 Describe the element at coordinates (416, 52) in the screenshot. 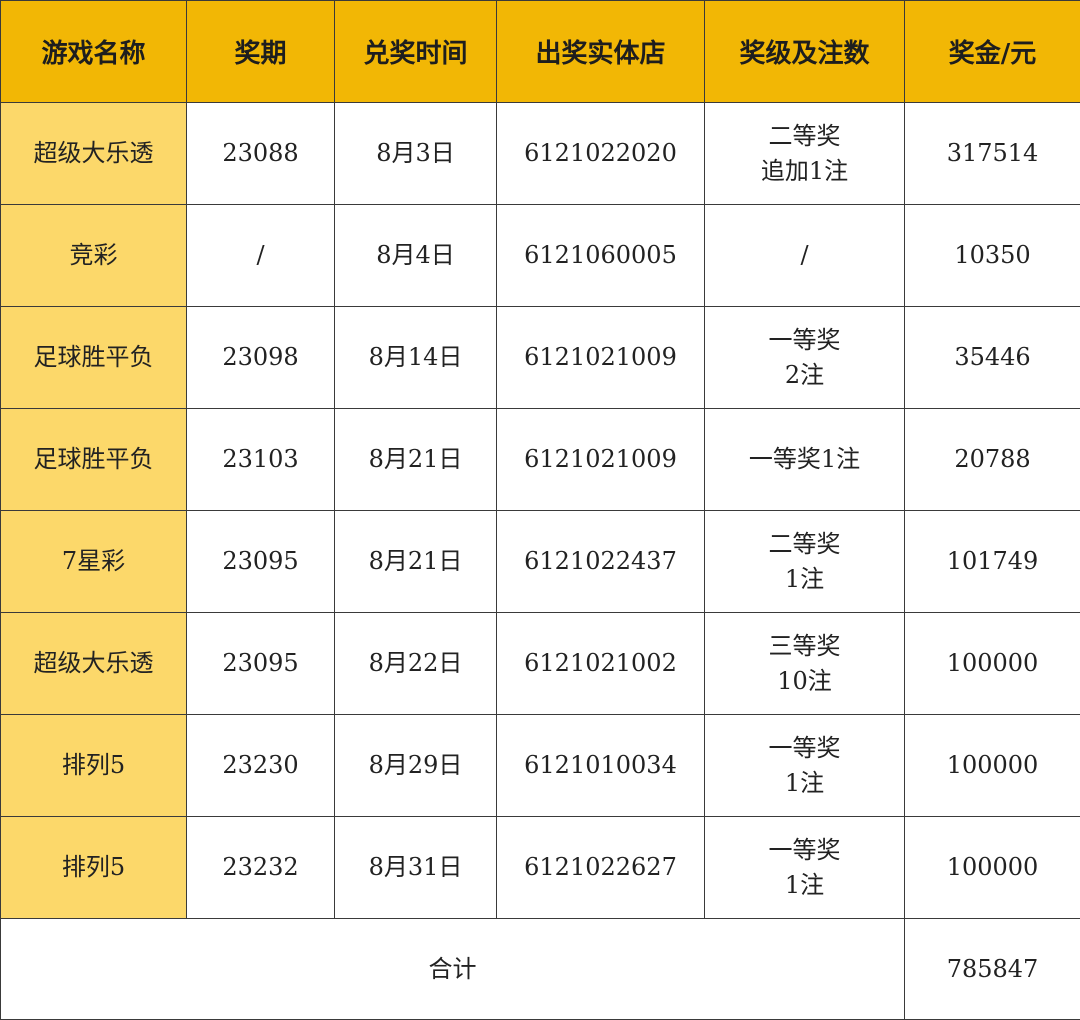

I see `header-redeem-date: 兑奖时间` at that location.